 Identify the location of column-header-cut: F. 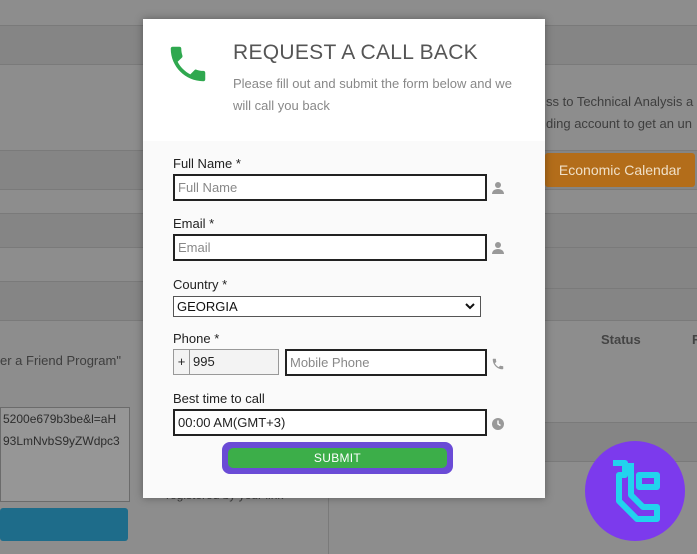
(694, 339).